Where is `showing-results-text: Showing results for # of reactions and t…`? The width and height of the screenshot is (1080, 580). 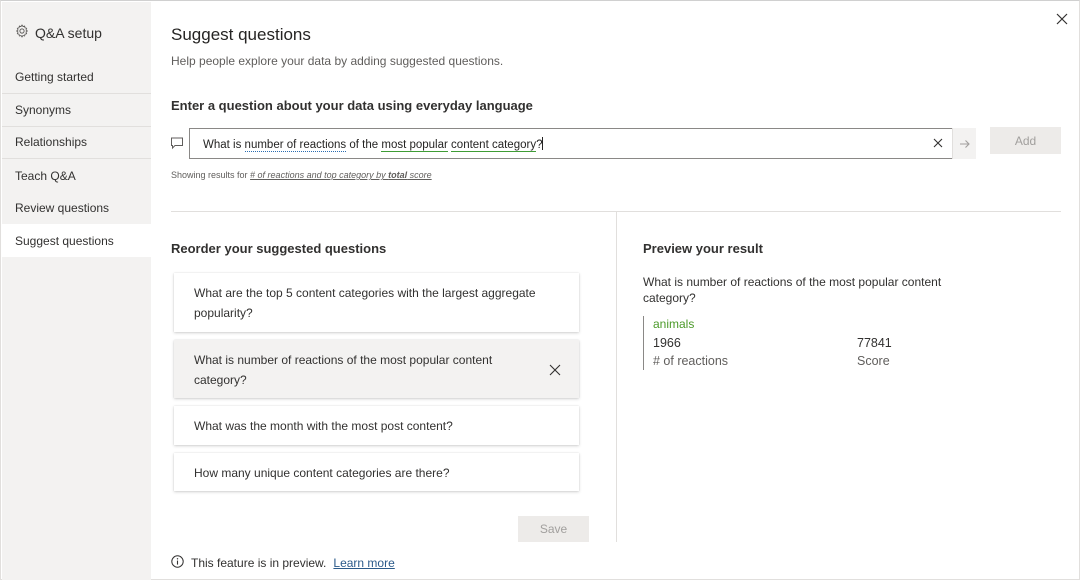 showing-results-text: Showing results for # of reactions and t… is located at coordinates (301, 175).